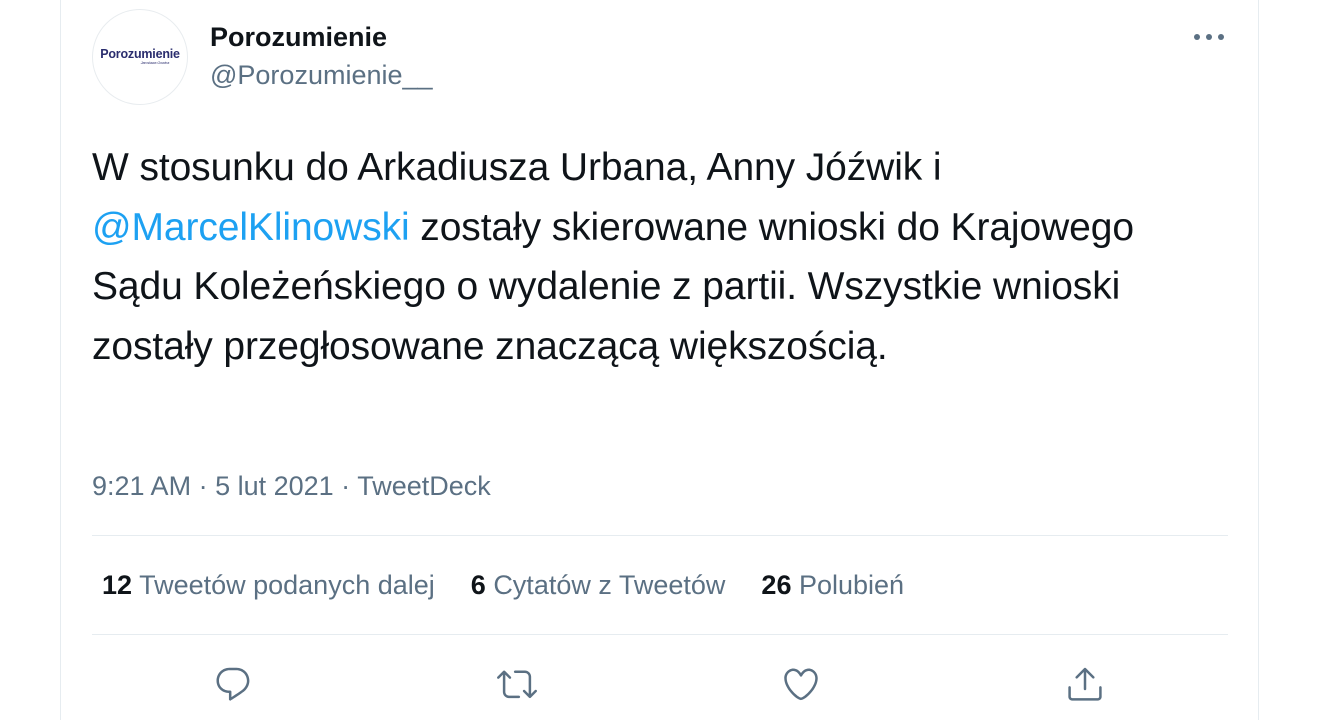  I want to click on mention-link: @MarcelKlinowski, so click(251, 227).